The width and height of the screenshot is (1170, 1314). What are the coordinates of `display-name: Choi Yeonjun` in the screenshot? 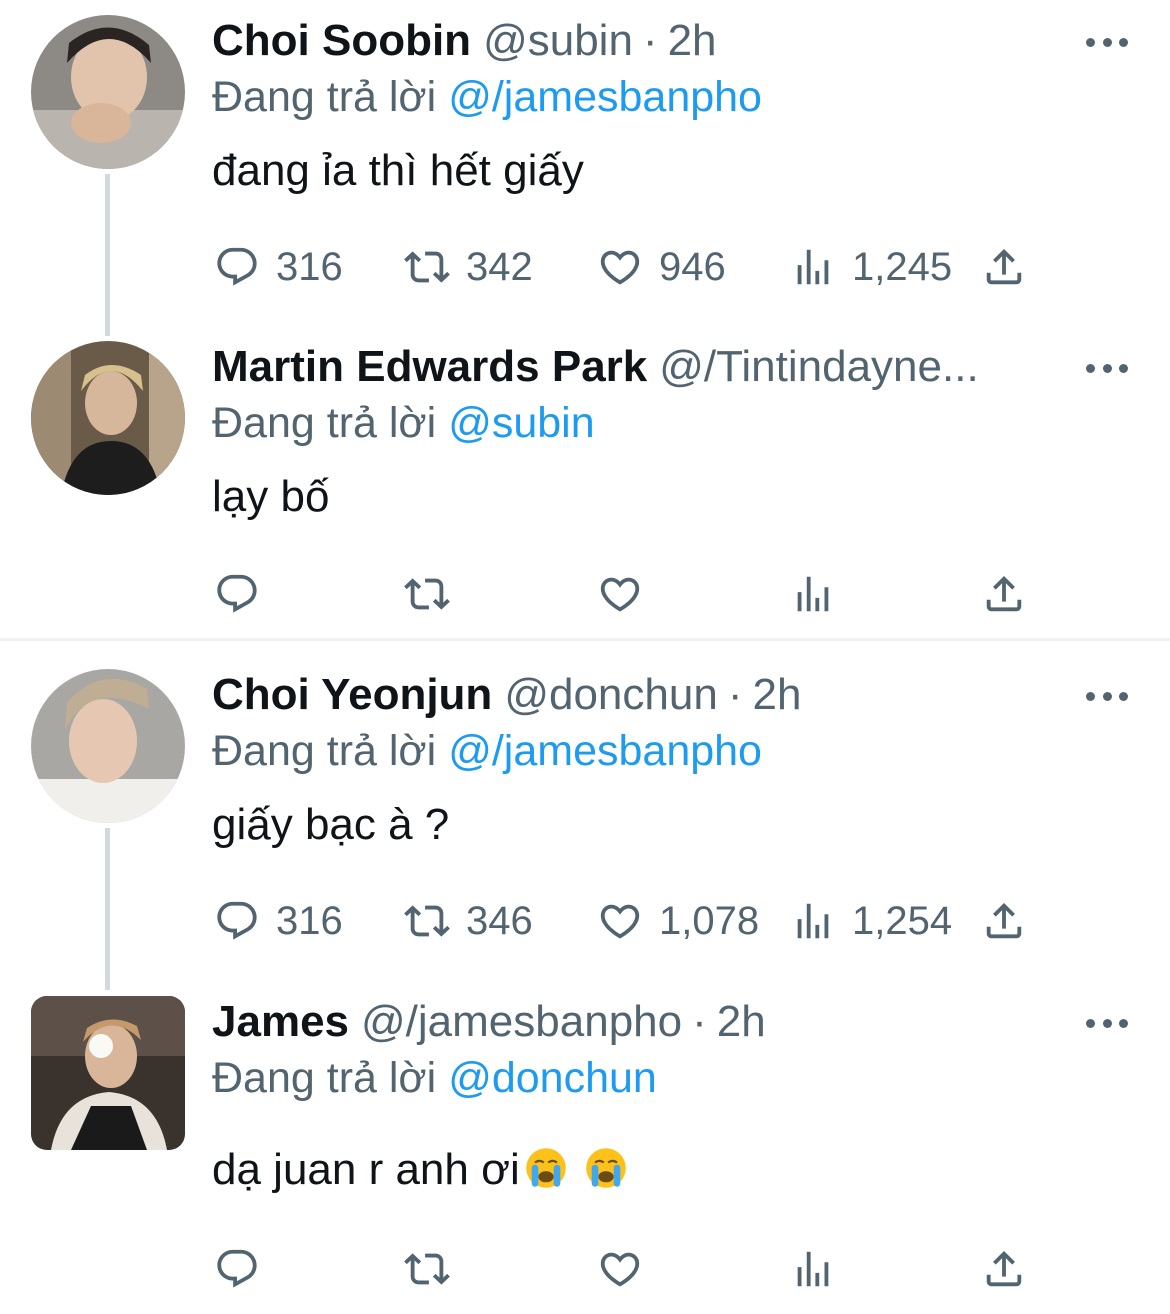 It's located at (352, 695).